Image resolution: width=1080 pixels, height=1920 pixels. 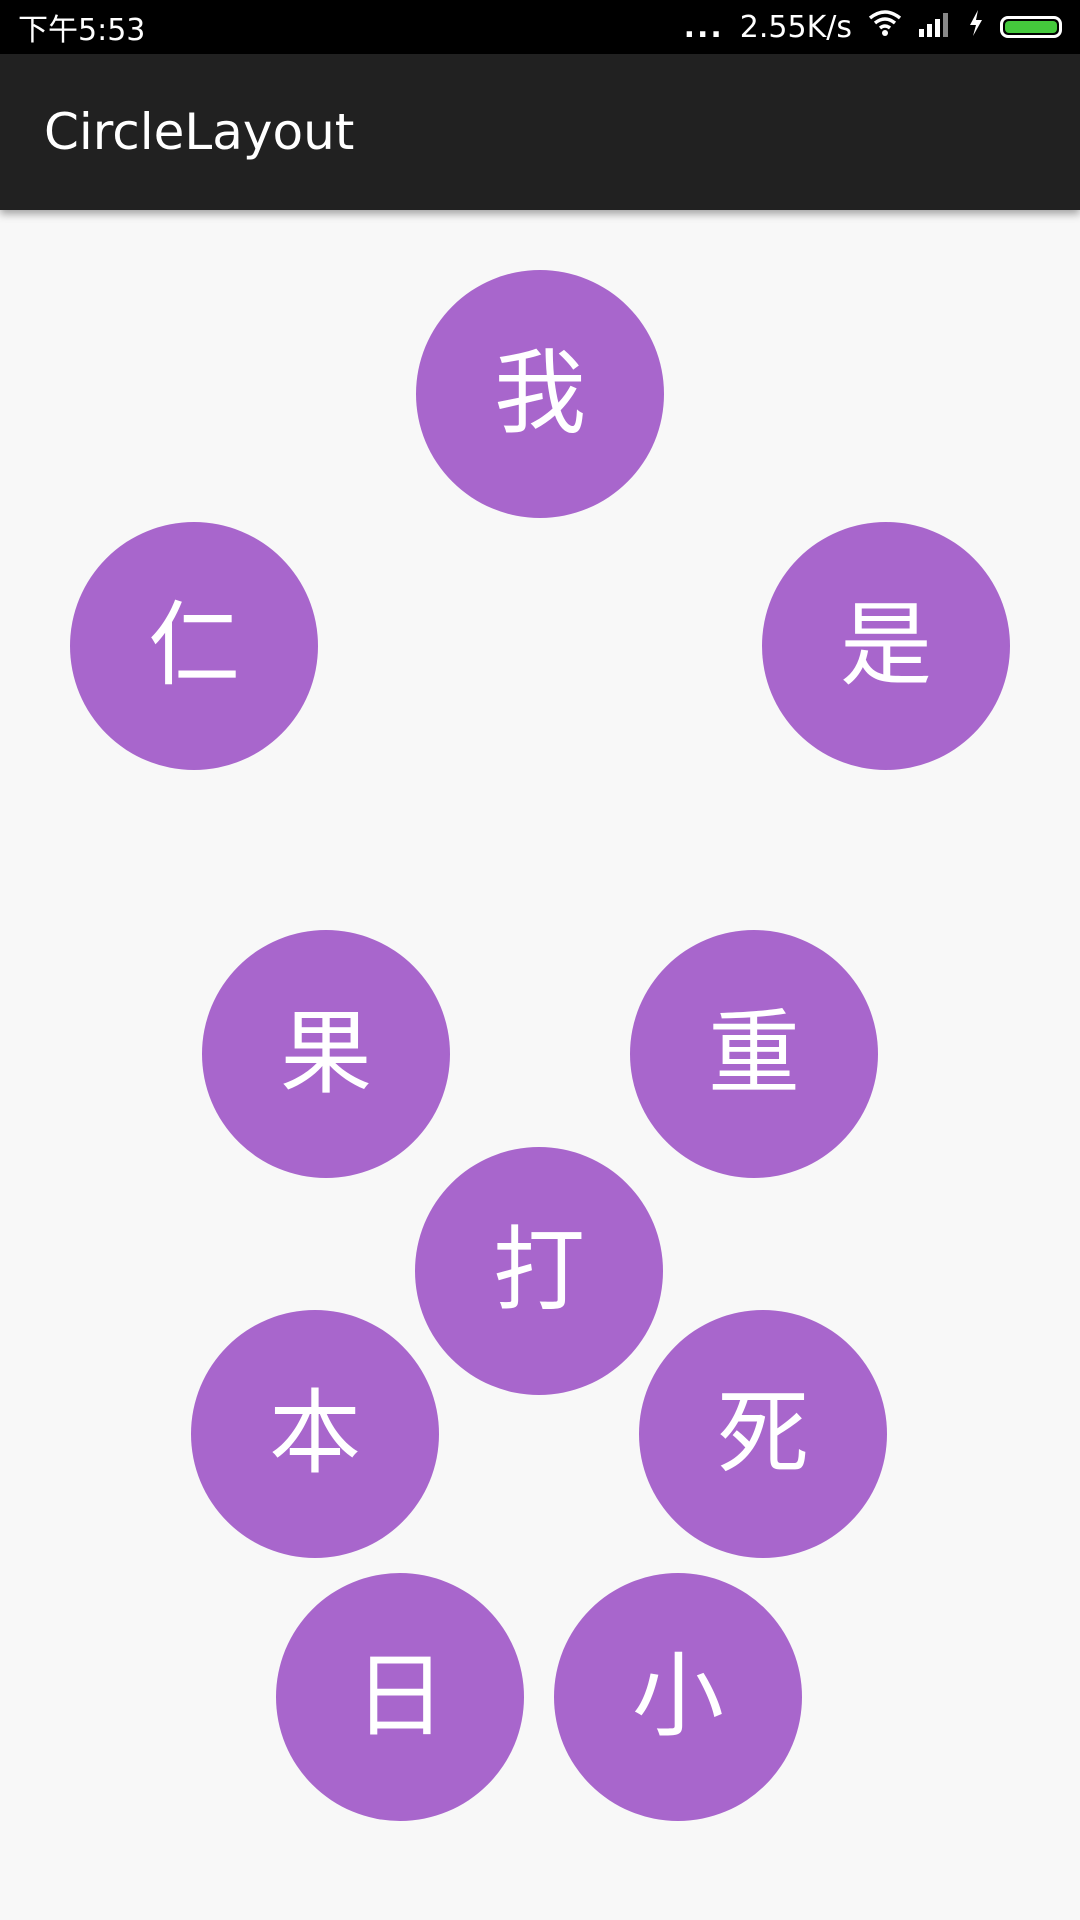 I want to click on charging-icon, so click(x=976, y=27).